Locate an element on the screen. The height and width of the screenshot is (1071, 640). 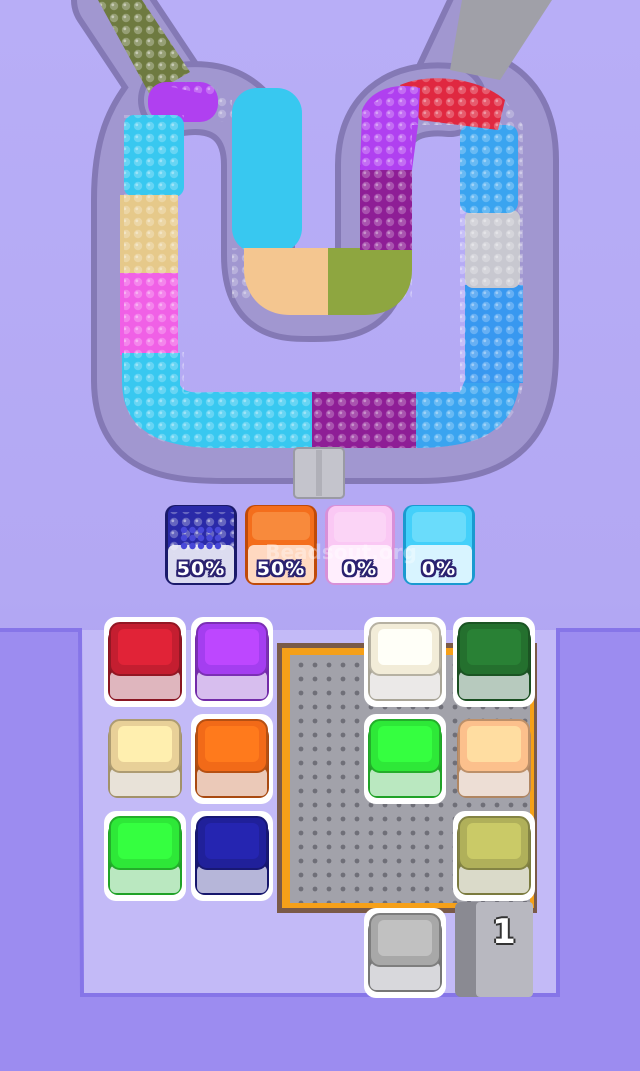
bucket-peach is located at coordinates (494, 758).